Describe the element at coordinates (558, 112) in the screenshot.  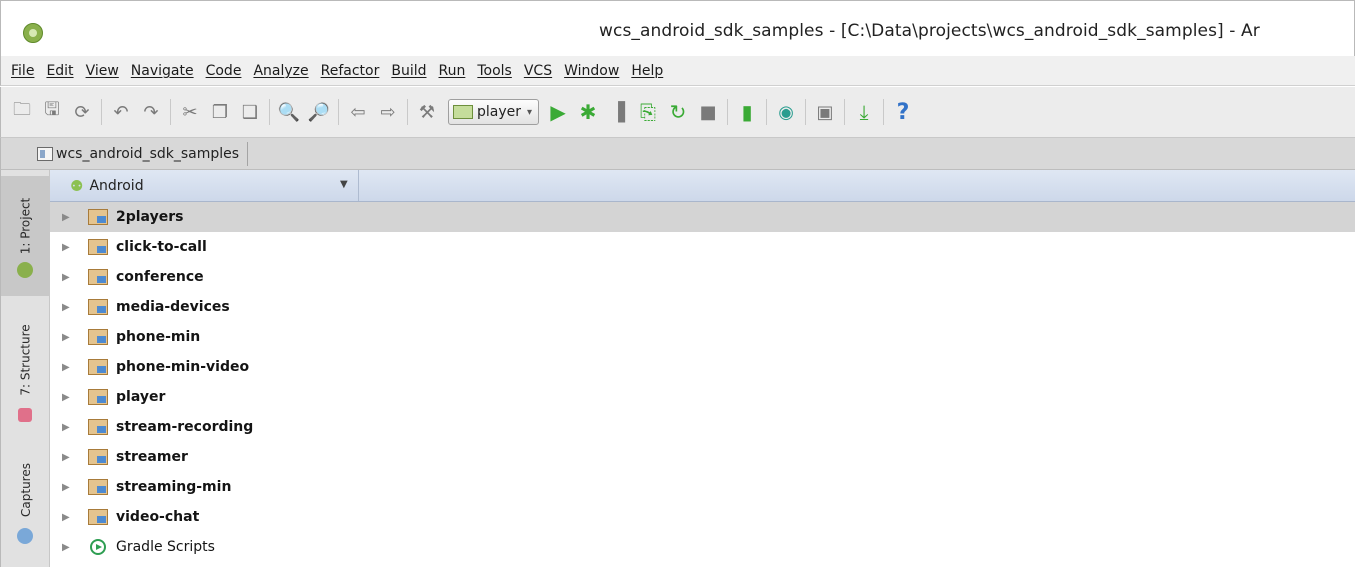
I see `run-icon: ▶` at that location.